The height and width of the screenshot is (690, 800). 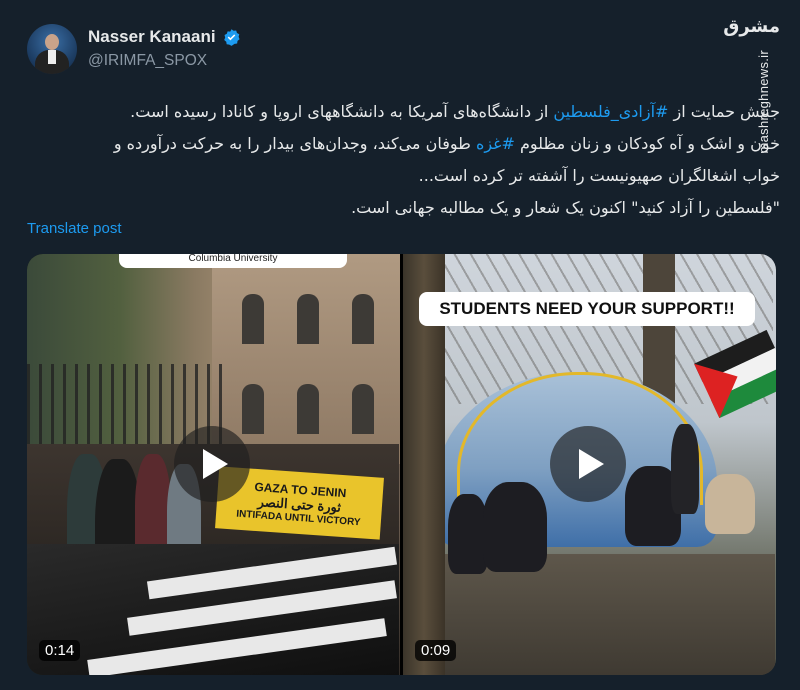 I want to click on video-duration: 0:14, so click(x=60, y=650).